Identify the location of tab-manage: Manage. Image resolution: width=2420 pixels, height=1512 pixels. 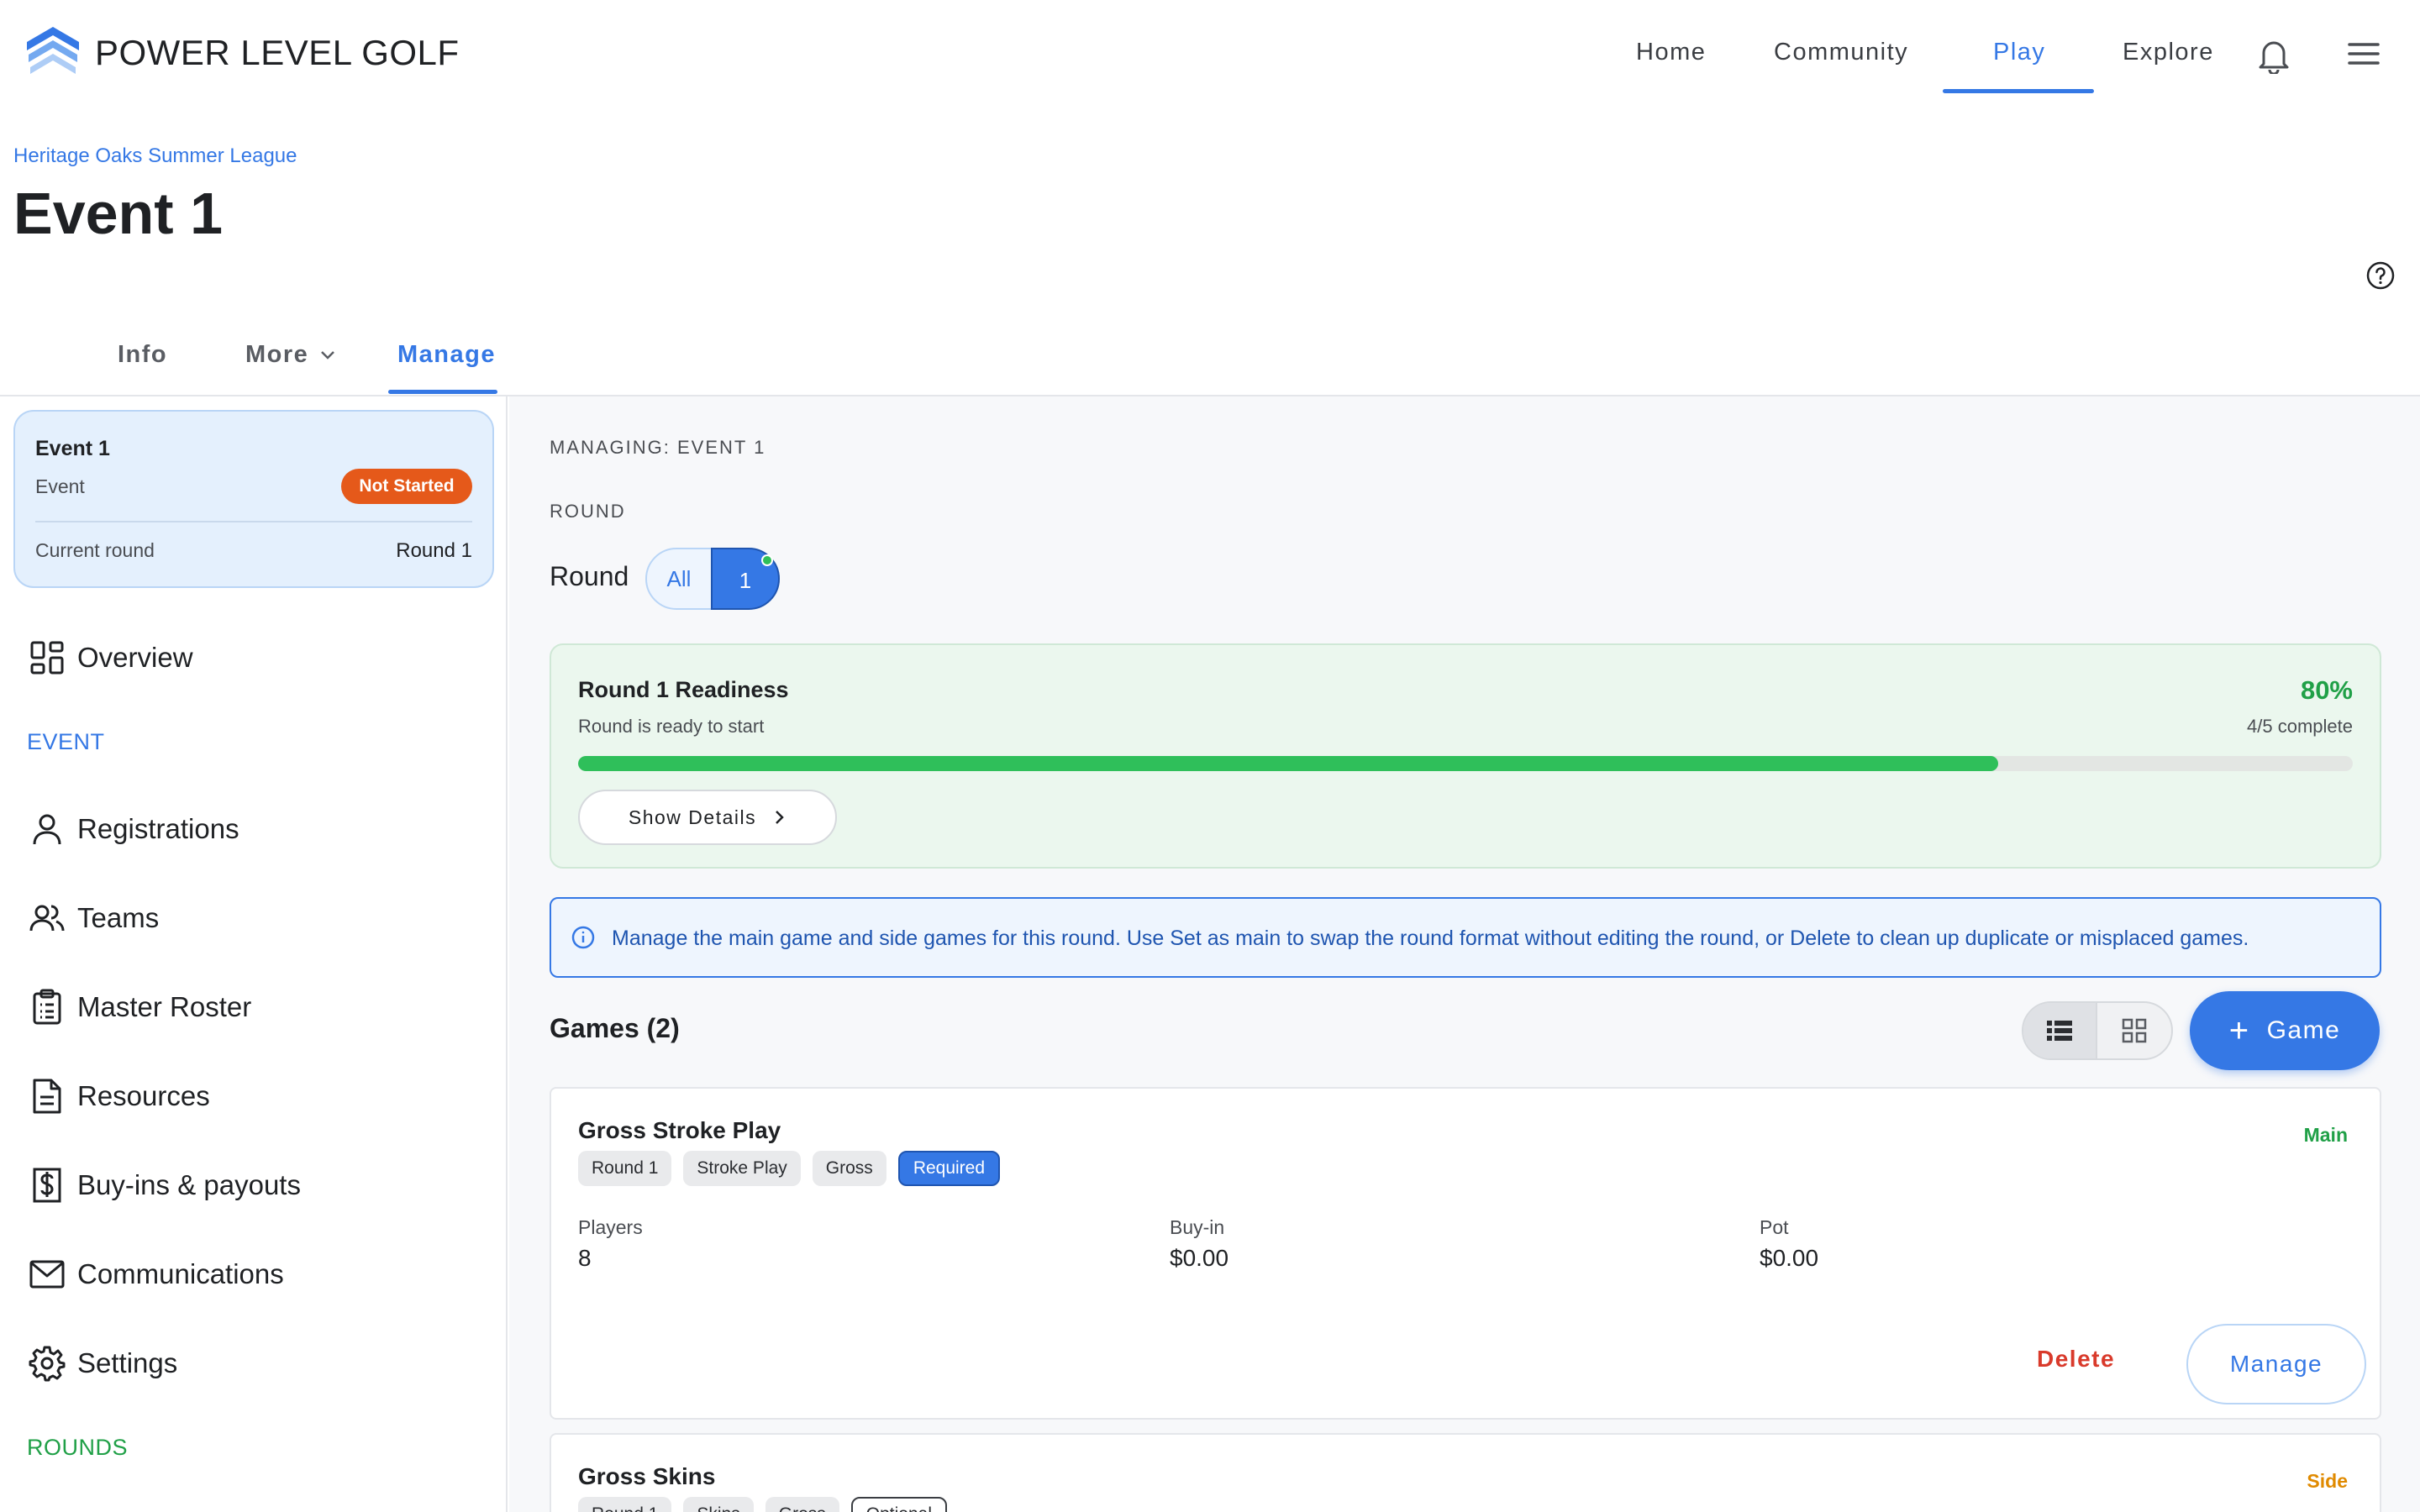
(447, 354).